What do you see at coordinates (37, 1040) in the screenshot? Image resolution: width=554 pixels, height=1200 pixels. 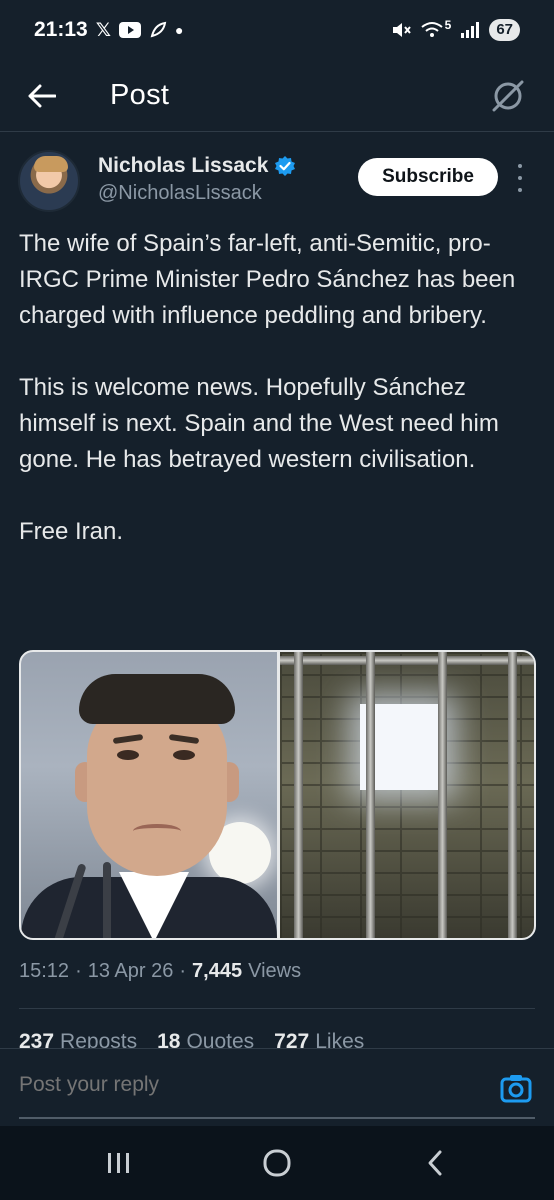 I see `reposts-count: 237` at bounding box center [37, 1040].